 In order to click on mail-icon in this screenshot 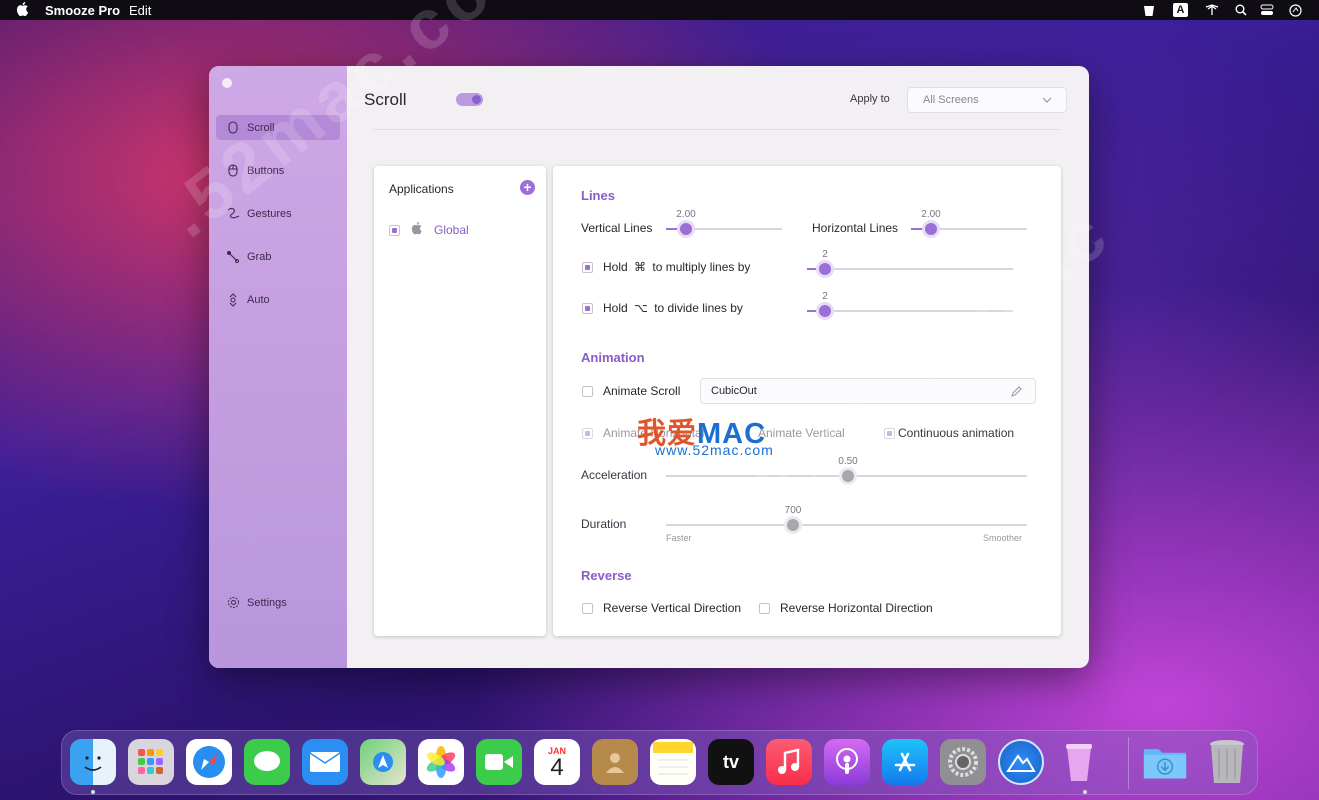, I will do `click(325, 762)`.